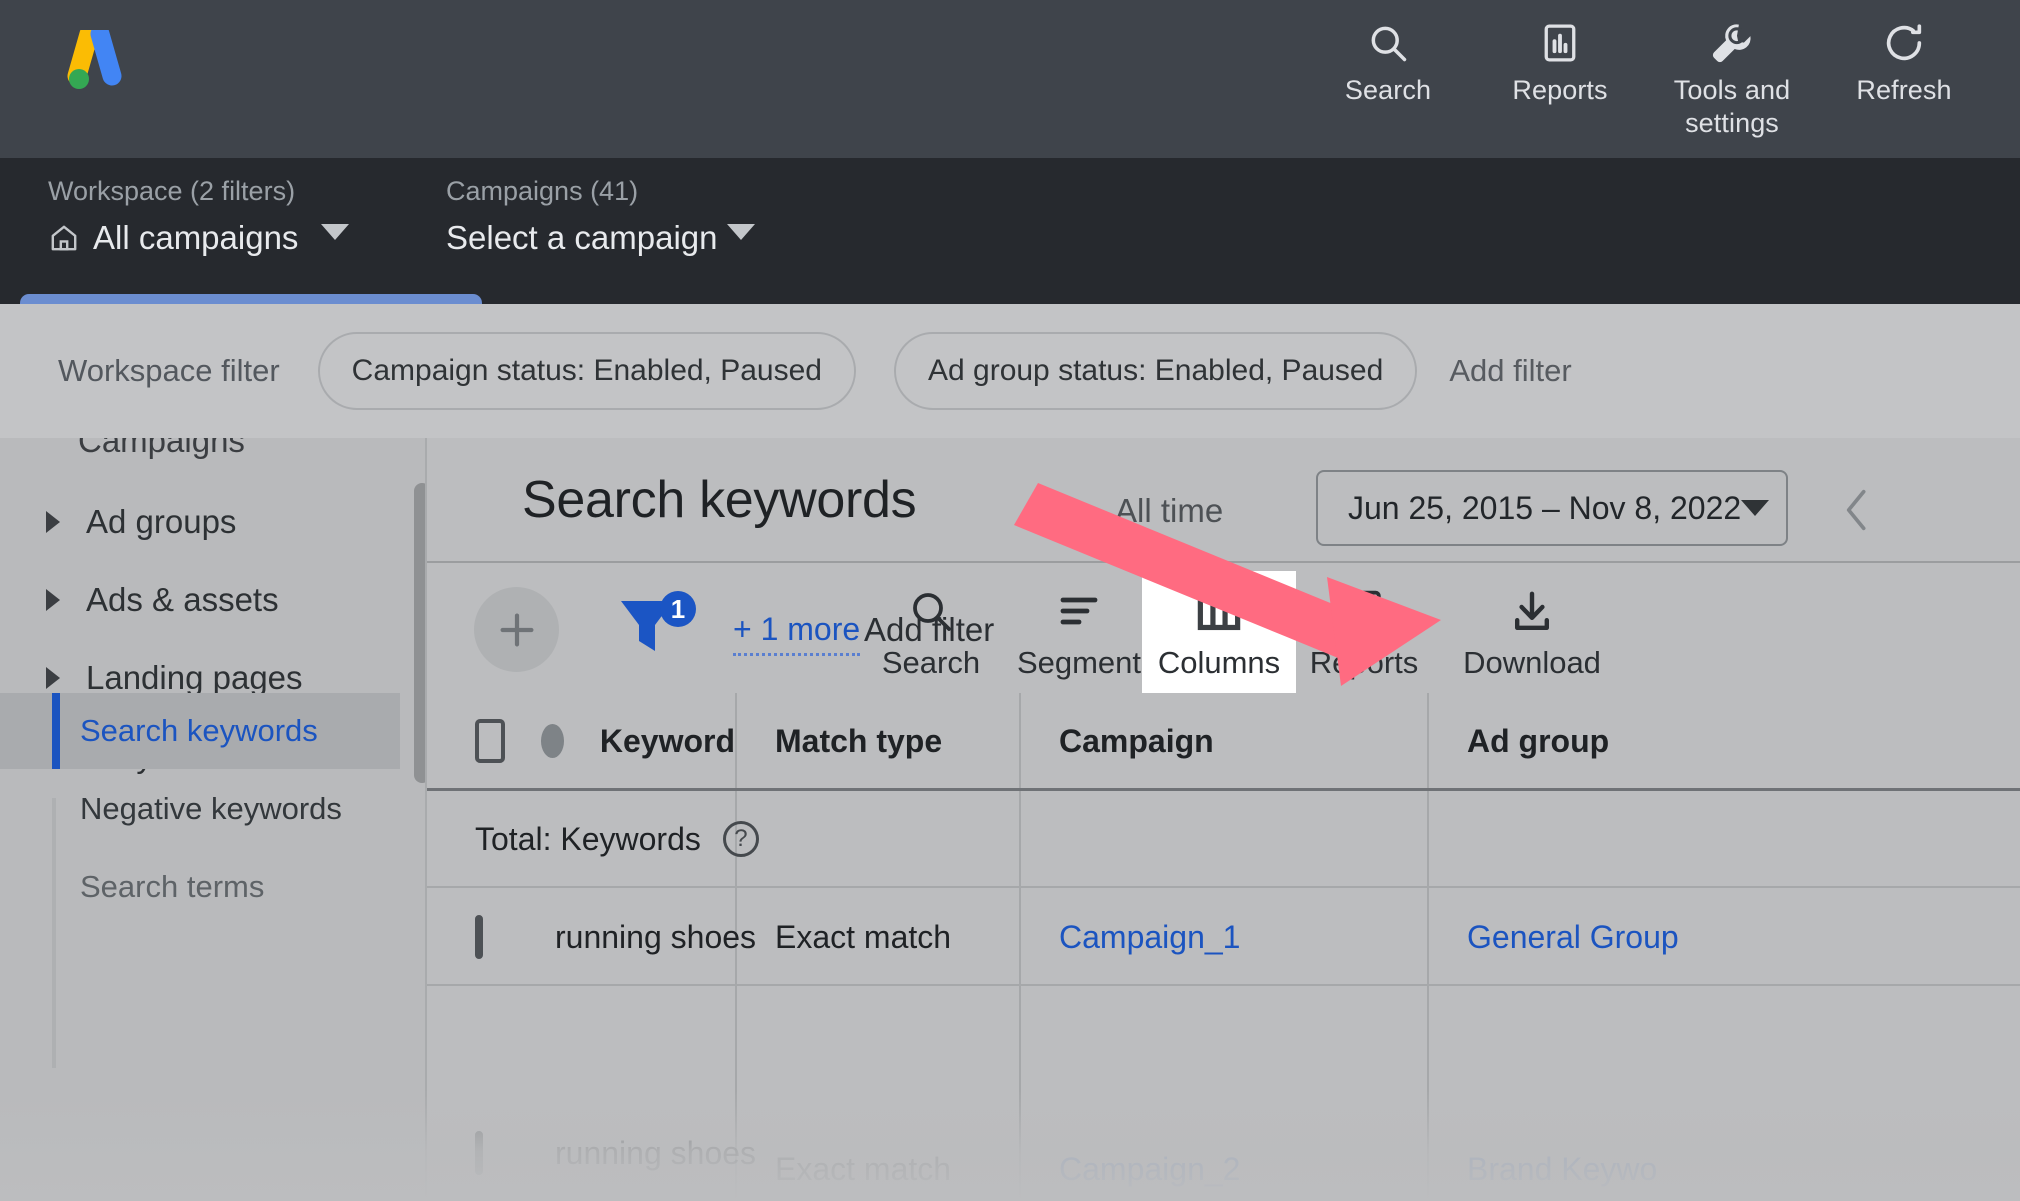 The image size is (2020, 1201). What do you see at coordinates (588, 838) in the screenshot?
I see `total-row-label: Total: Keywords` at bounding box center [588, 838].